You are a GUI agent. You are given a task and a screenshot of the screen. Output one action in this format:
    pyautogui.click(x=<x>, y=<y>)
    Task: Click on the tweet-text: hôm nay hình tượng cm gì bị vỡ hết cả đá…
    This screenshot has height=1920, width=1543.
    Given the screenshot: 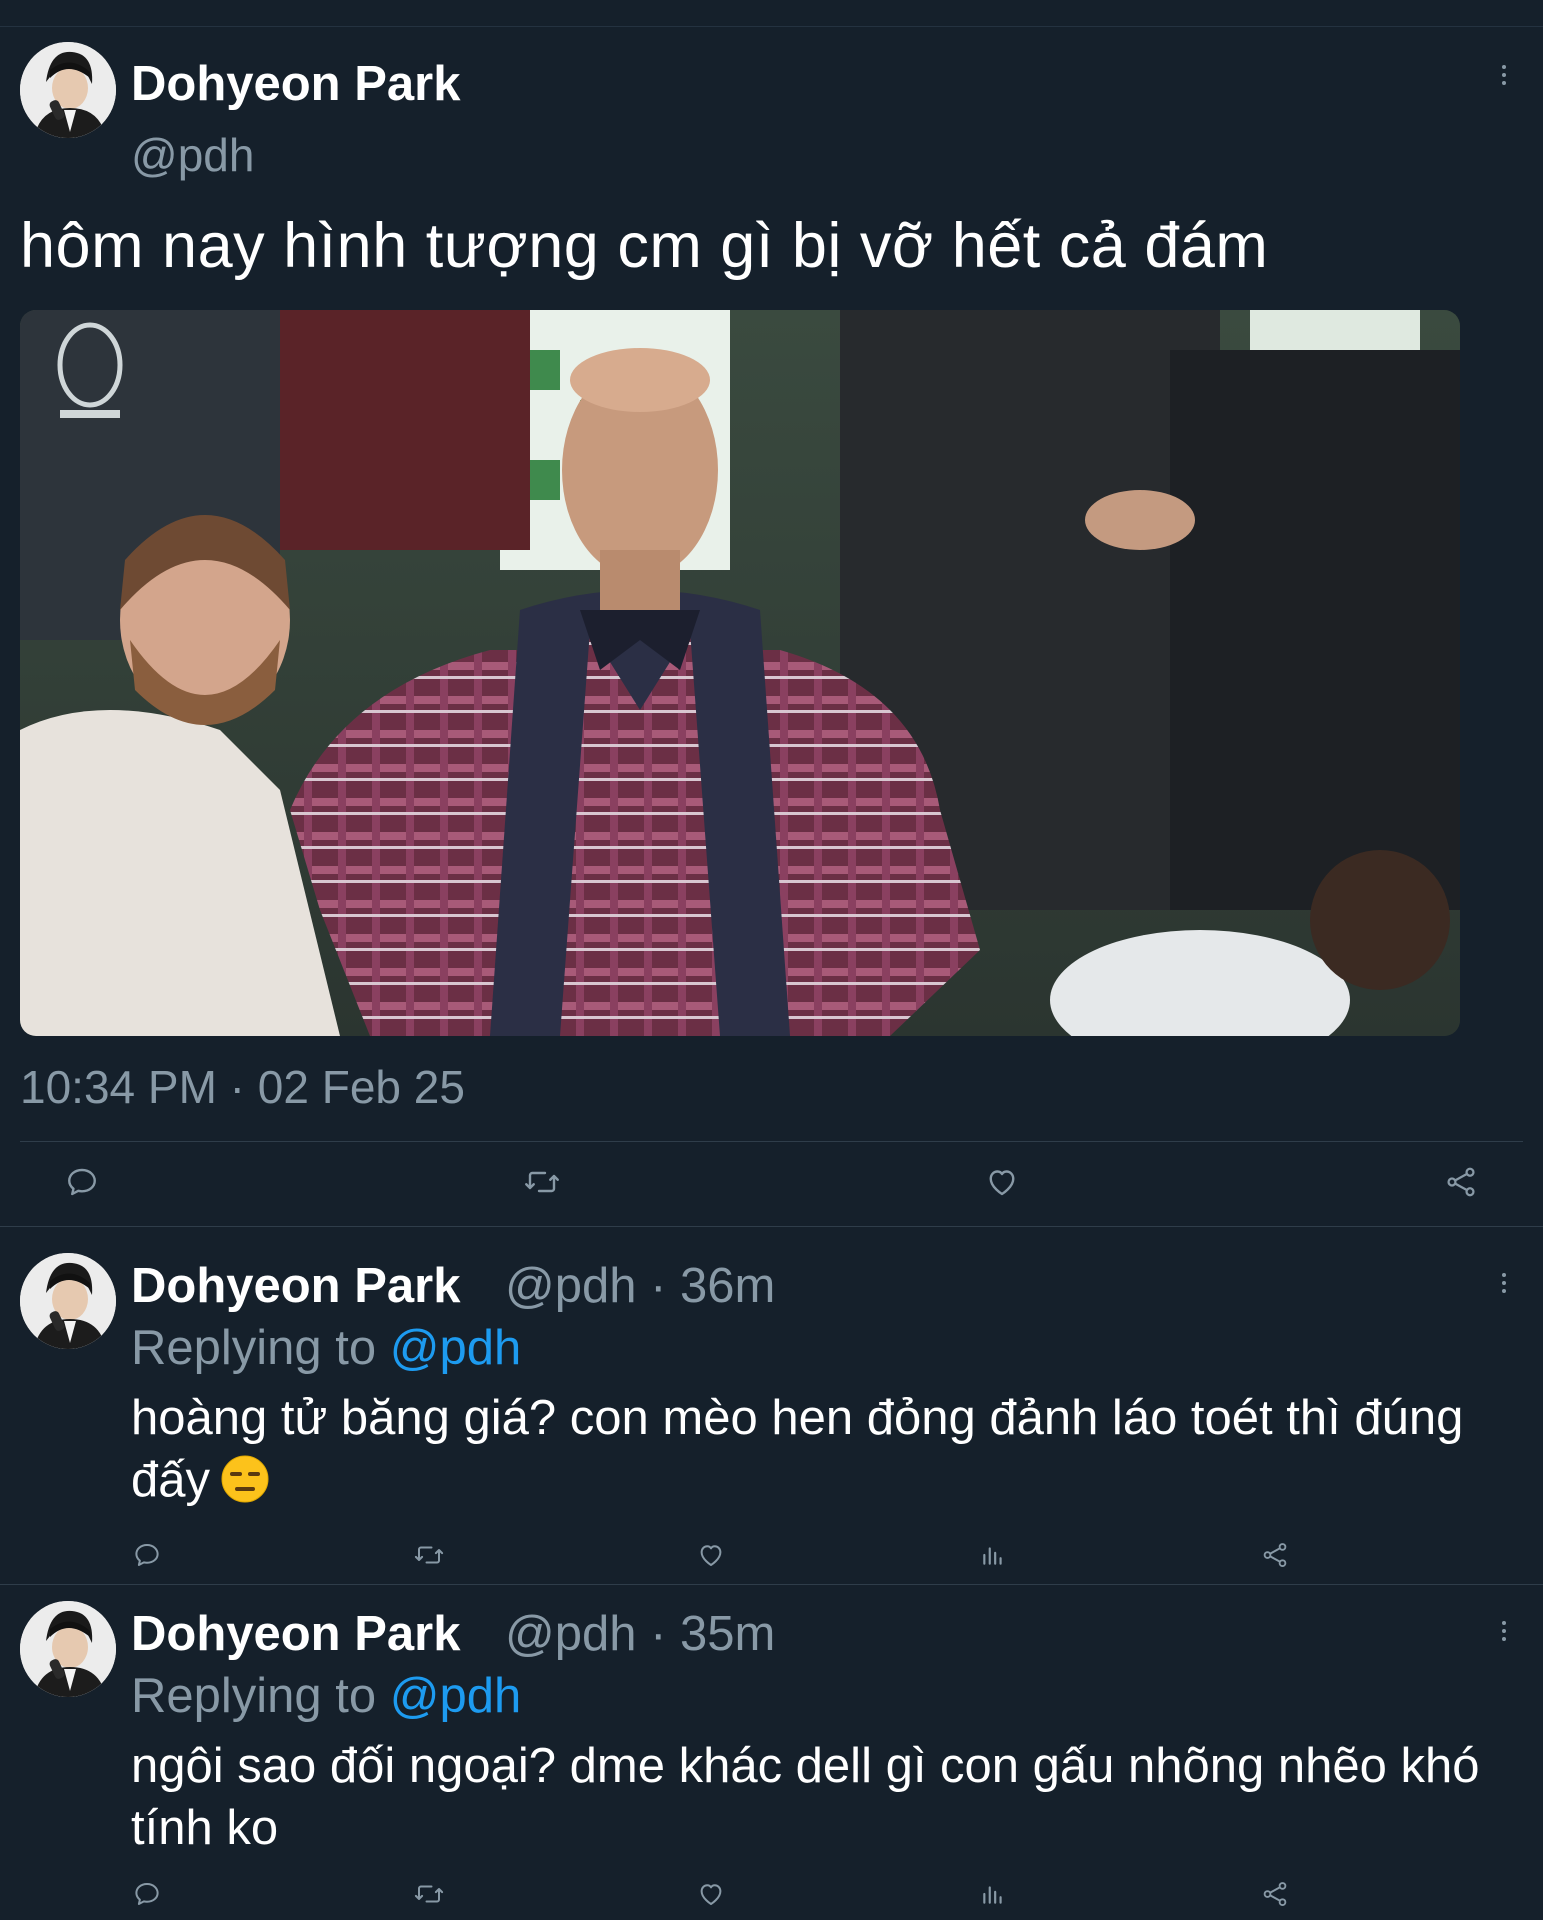 What is the action you would take?
    pyautogui.click(x=644, y=246)
    